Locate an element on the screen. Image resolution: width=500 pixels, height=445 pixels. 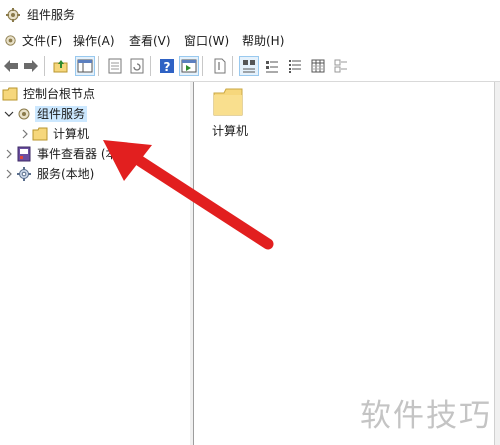
folder-caption: 计算机 is located at coordinates (230, 131).